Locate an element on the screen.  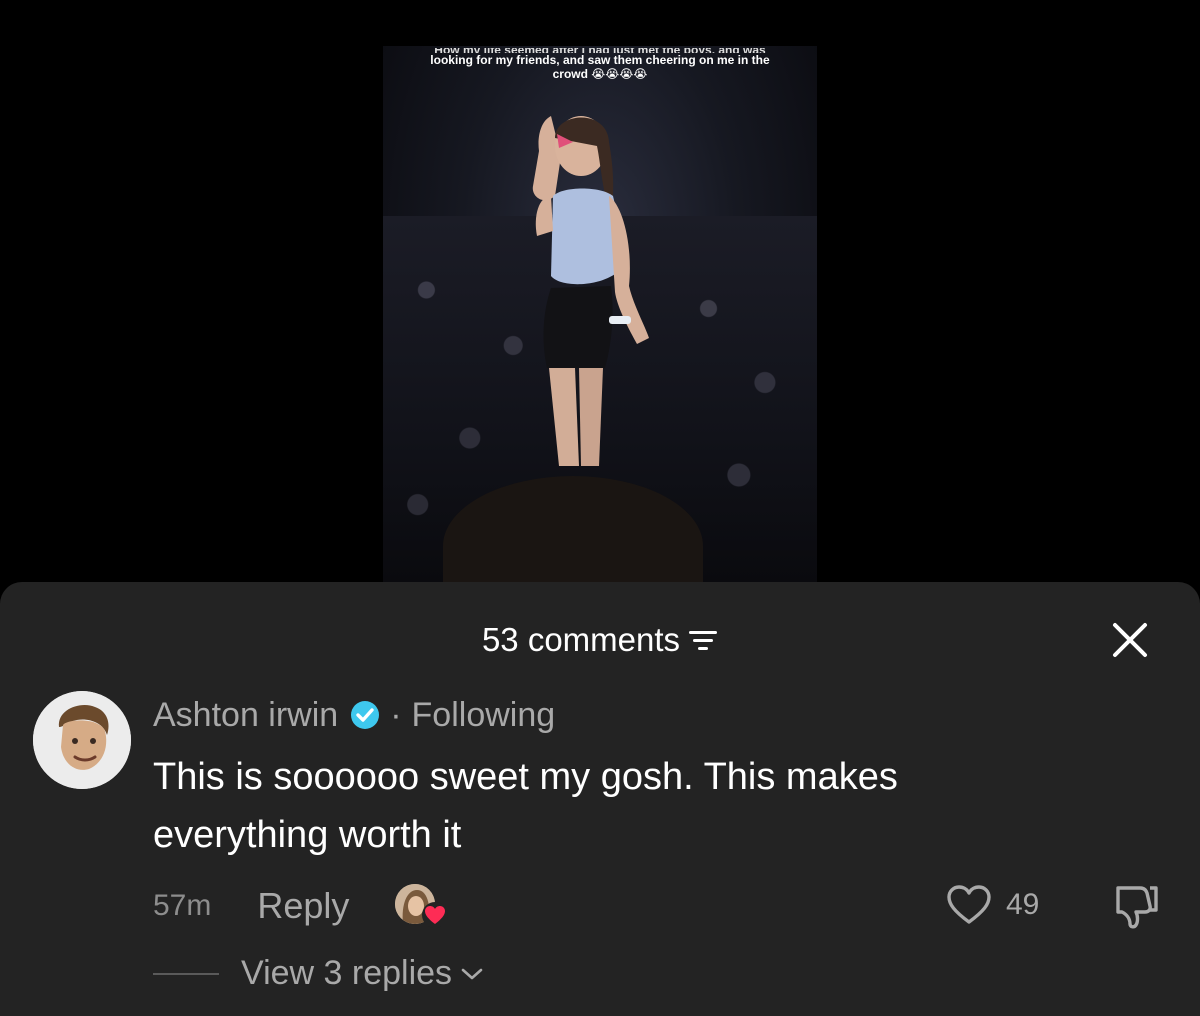
comment-meta: 57m Reply is located at coordinates (303, 906).